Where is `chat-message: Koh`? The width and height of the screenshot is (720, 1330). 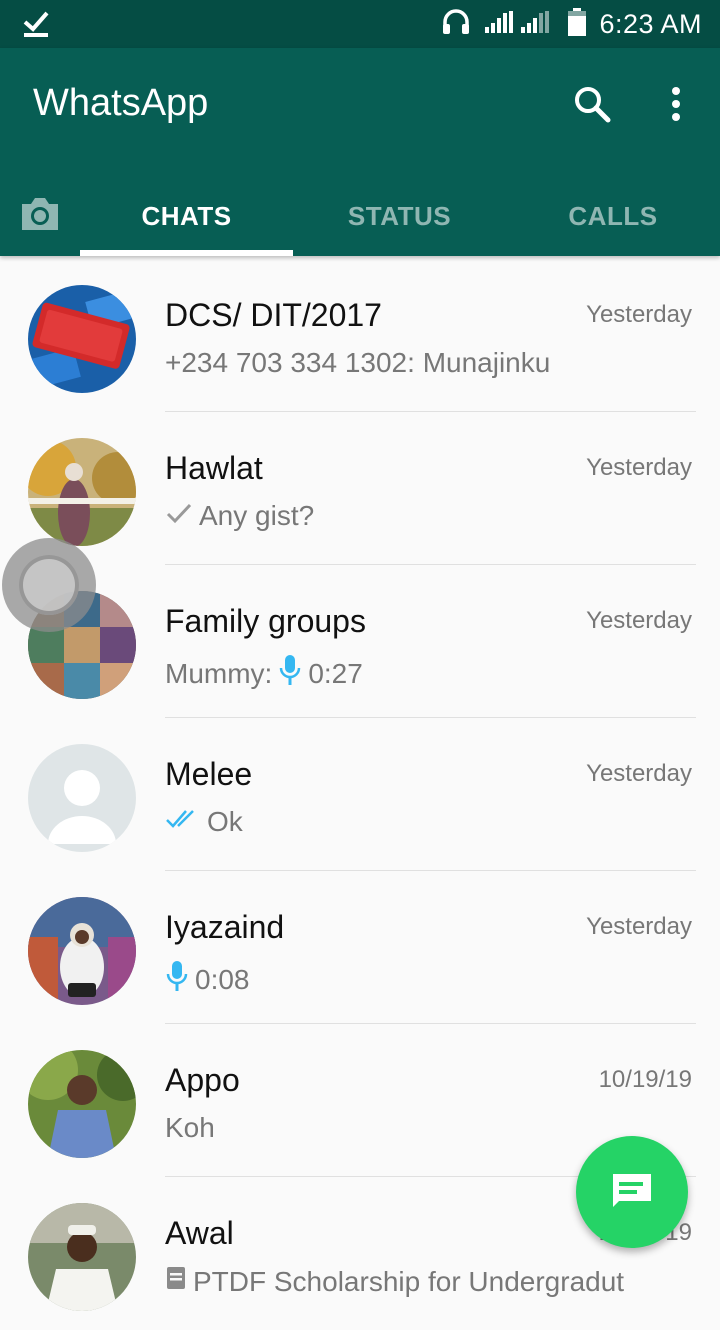
chat-message: Koh is located at coordinates (190, 1128).